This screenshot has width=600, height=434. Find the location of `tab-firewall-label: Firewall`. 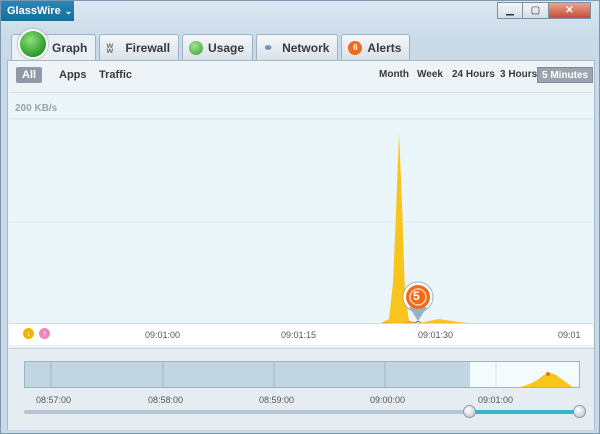

tab-firewall-label: Firewall is located at coordinates (148, 47).